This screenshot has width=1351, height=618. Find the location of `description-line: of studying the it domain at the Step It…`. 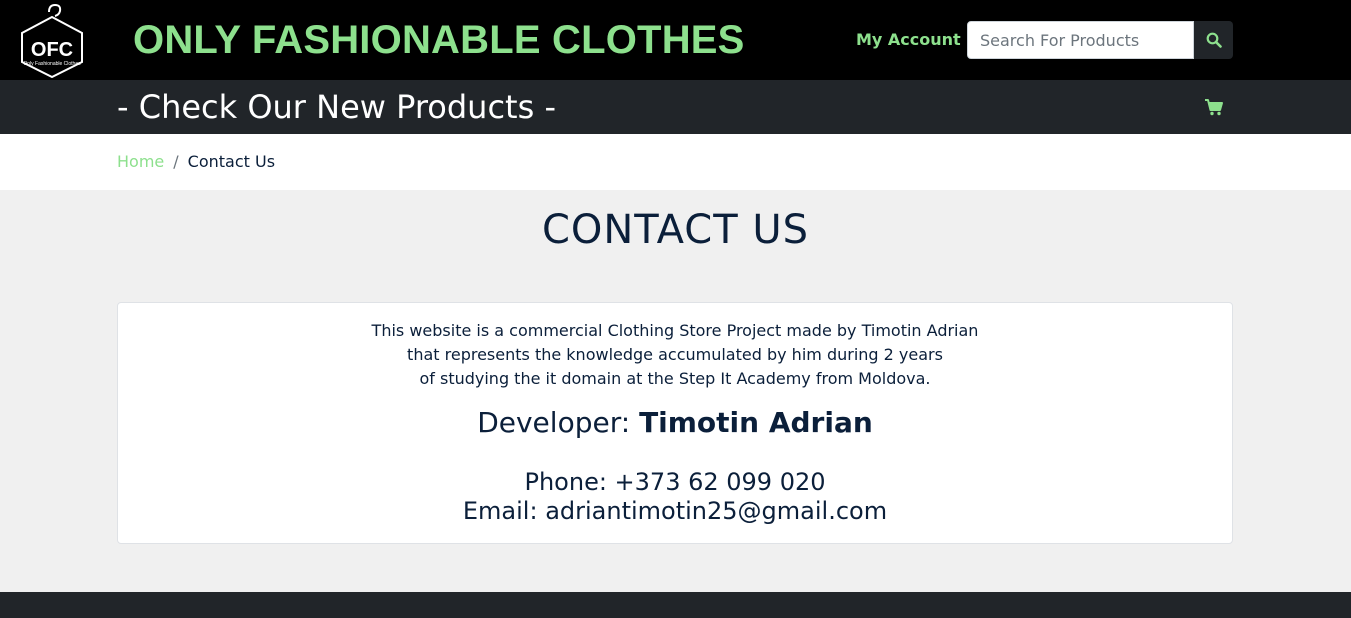

description-line: of studying the it domain at the Step It… is located at coordinates (675, 378).